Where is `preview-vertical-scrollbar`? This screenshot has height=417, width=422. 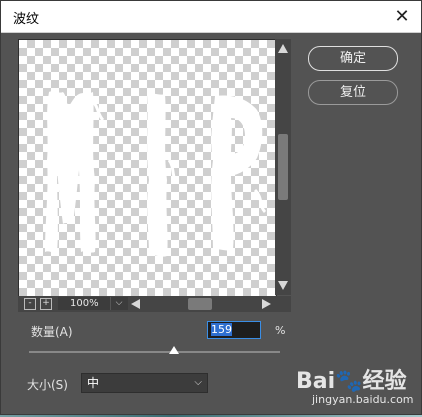
preview-vertical-scrollbar is located at coordinates (283, 167).